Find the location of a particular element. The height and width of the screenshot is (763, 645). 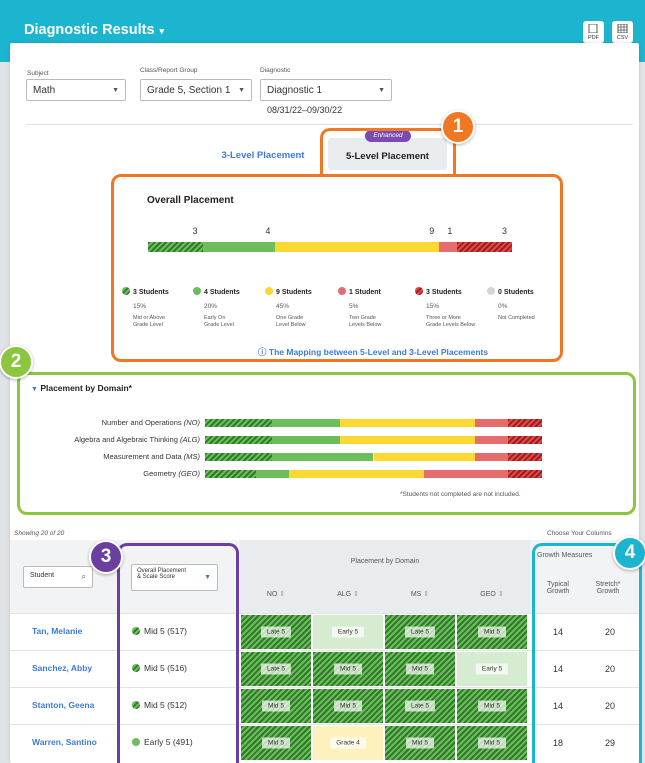

callout-3-outline is located at coordinates (178, 653).